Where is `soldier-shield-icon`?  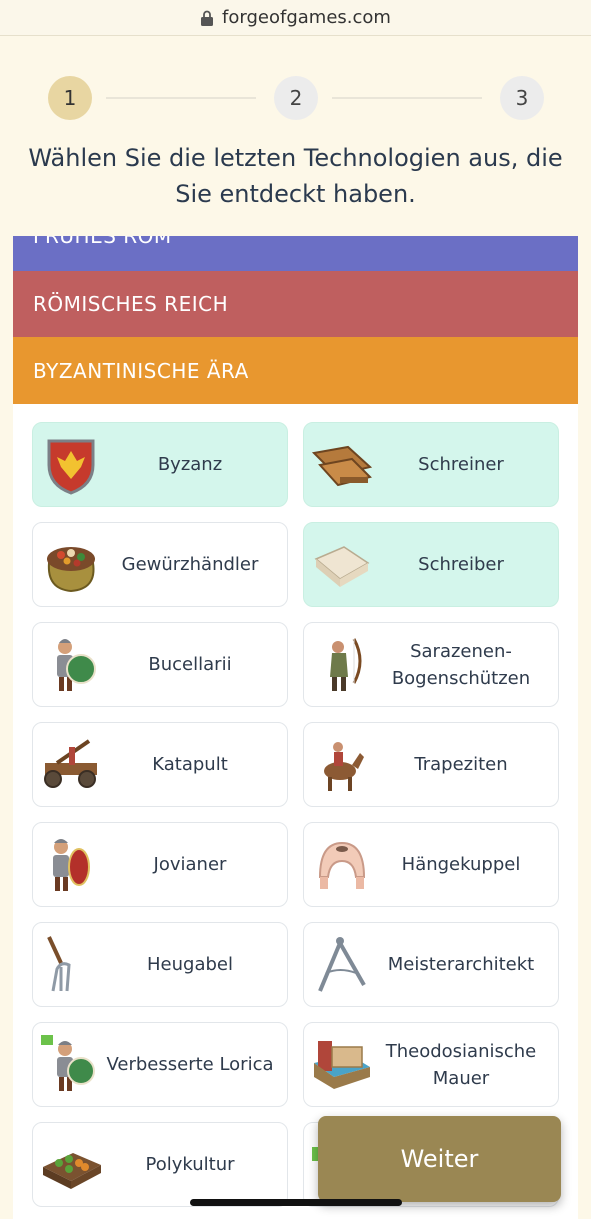
soldier-shield-icon is located at coordinates (76, 664).